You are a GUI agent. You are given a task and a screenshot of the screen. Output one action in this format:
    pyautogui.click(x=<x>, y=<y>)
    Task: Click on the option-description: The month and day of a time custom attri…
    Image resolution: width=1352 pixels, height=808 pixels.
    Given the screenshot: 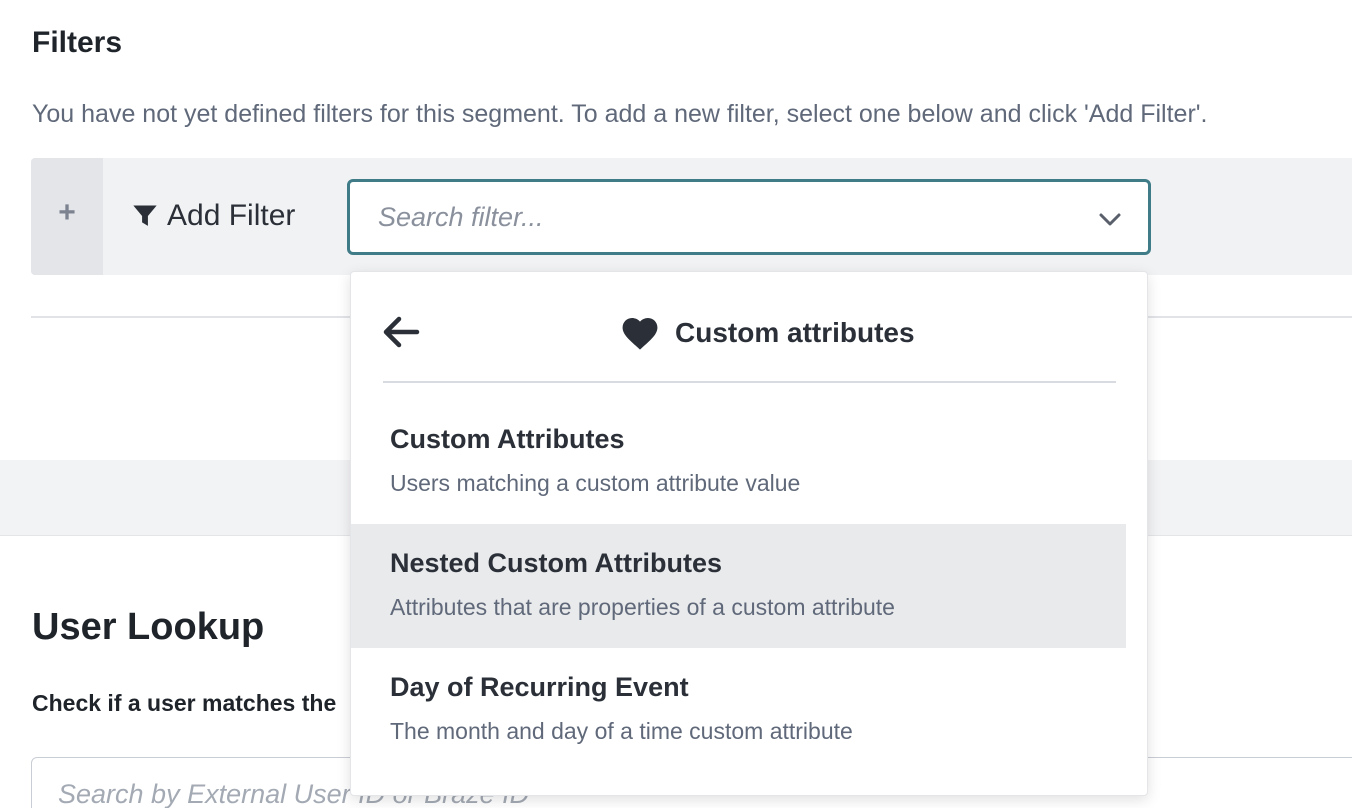 What is the action you would take?
    pyautogui.click(x=621, y=731)
    